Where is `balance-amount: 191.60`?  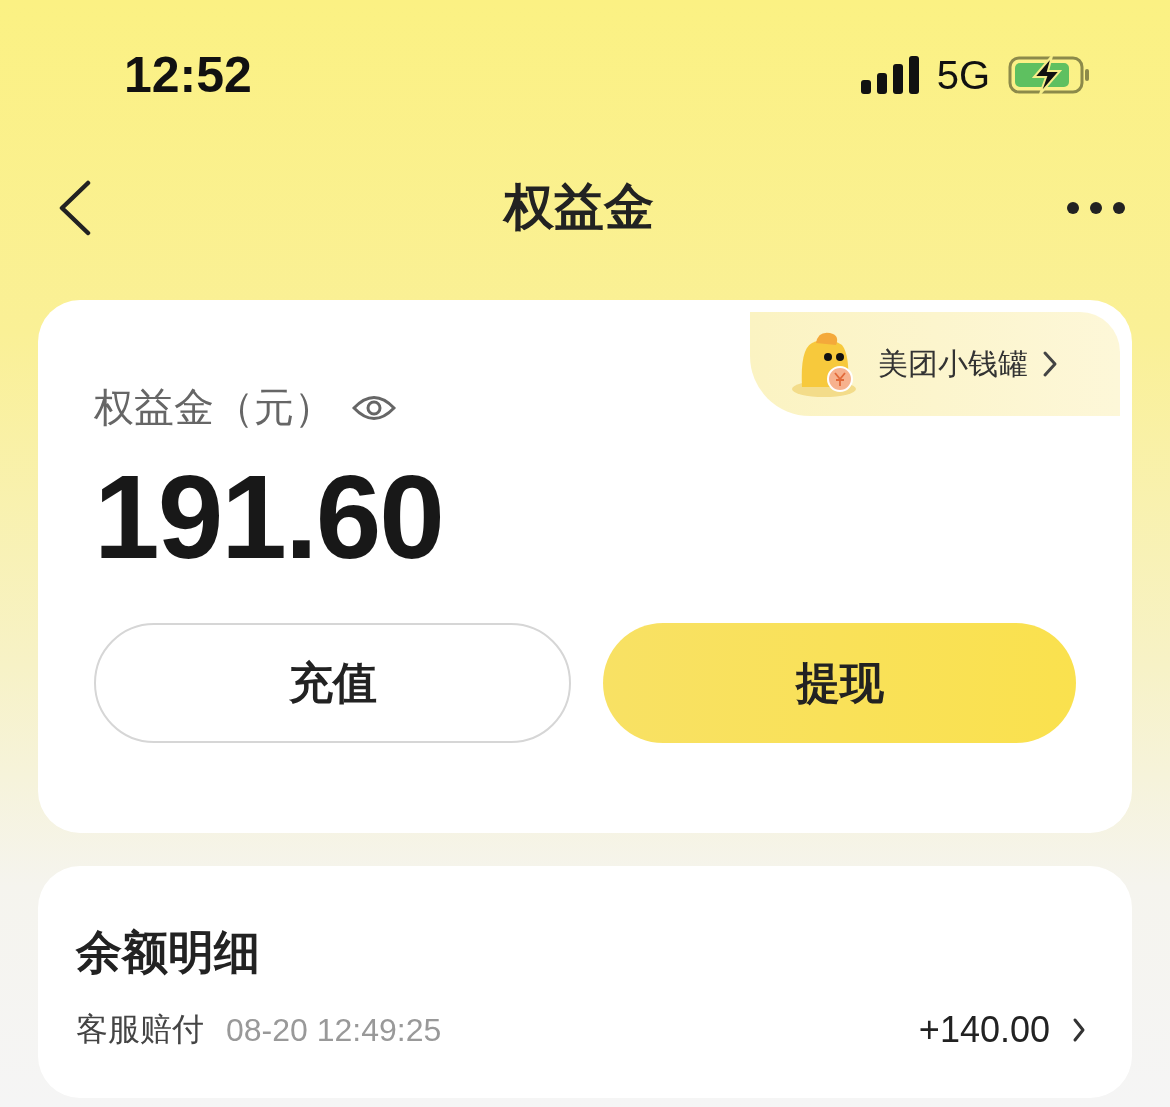
balance-amount: 191.60 is located at coordinates (269, 517).